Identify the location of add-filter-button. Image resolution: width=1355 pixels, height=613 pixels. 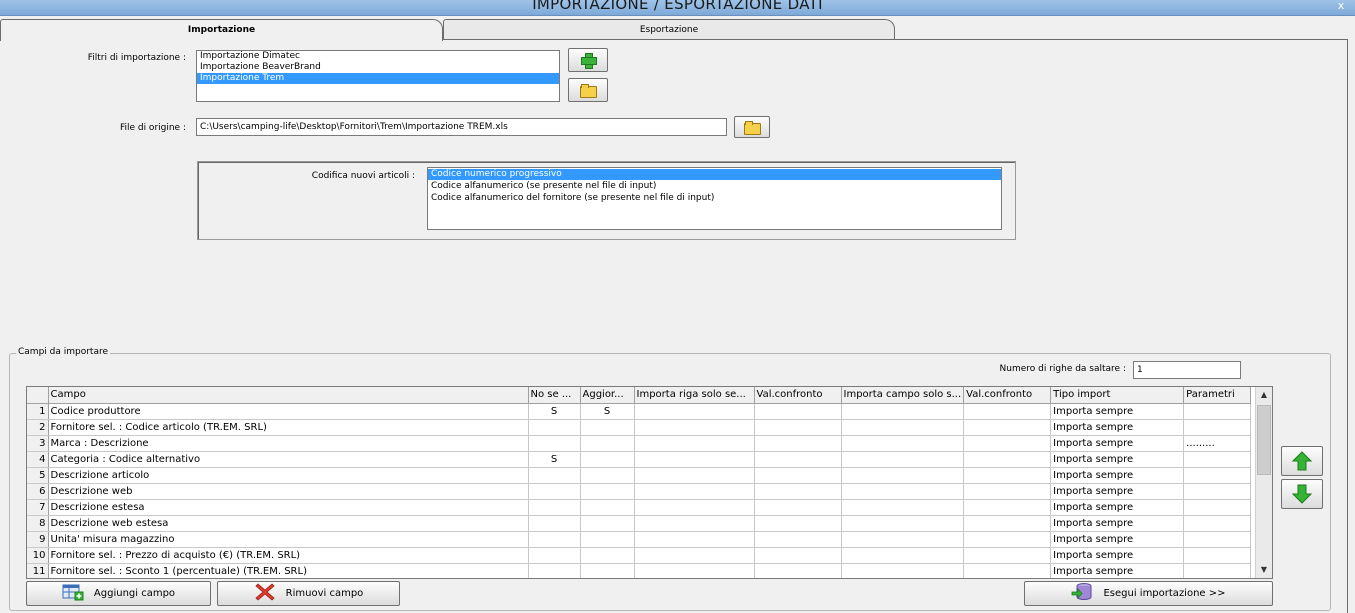
(588, 60).